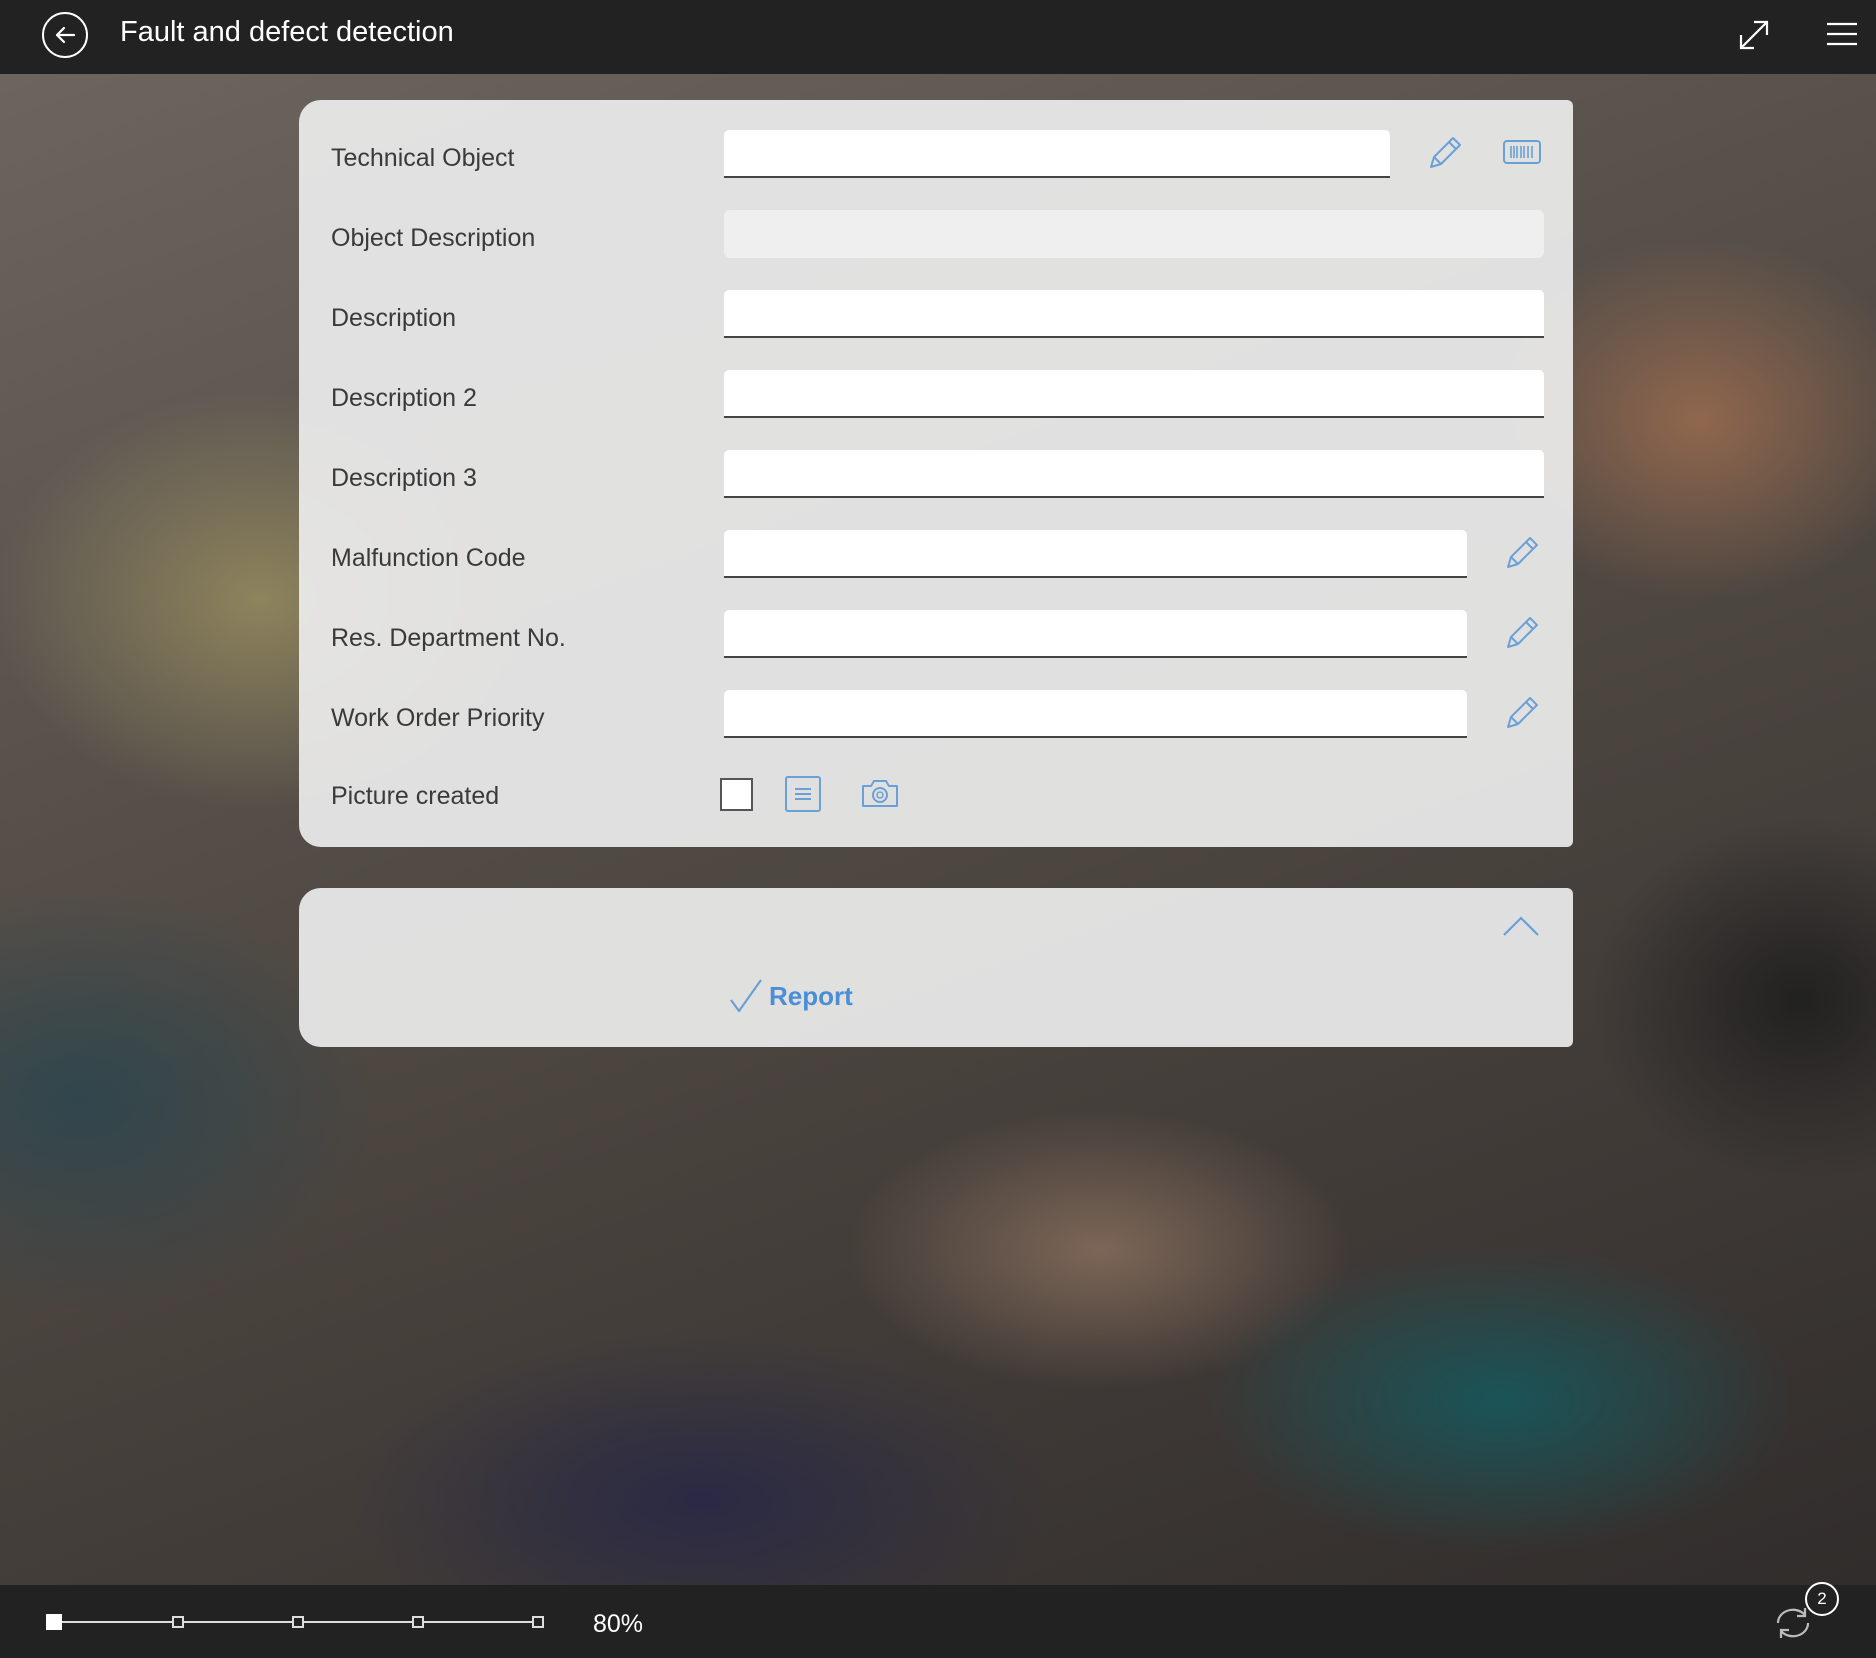 The image size is (1876, 1658). What do you see at coordinates (803, 796) in the screenshot?
I see `notes-icon` at bounding box center [803, 796].